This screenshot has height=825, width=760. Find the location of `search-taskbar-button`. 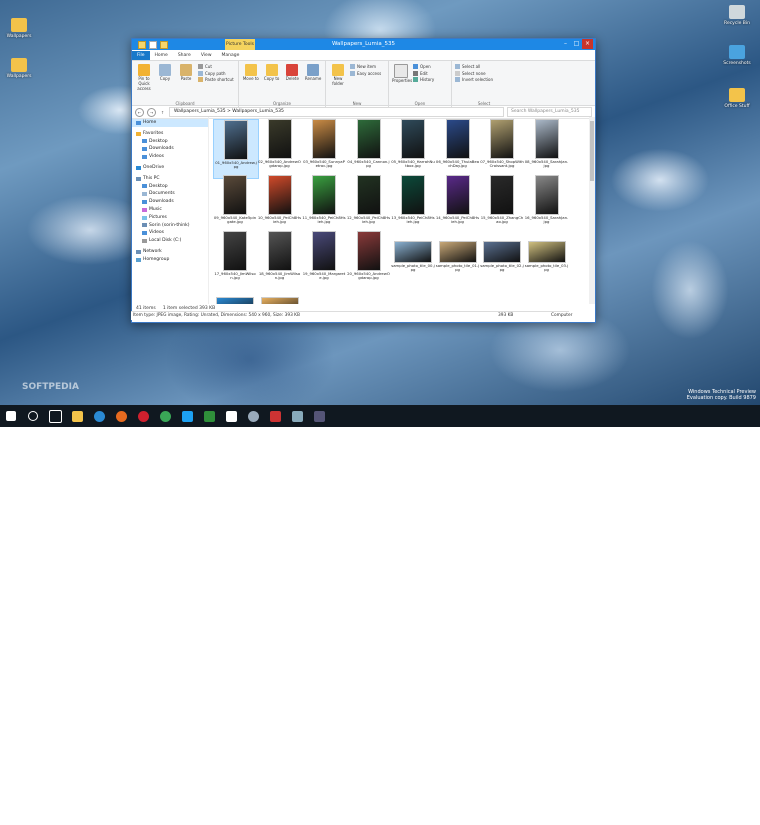

search-taskbar-button is located at coordinates (33, 416).